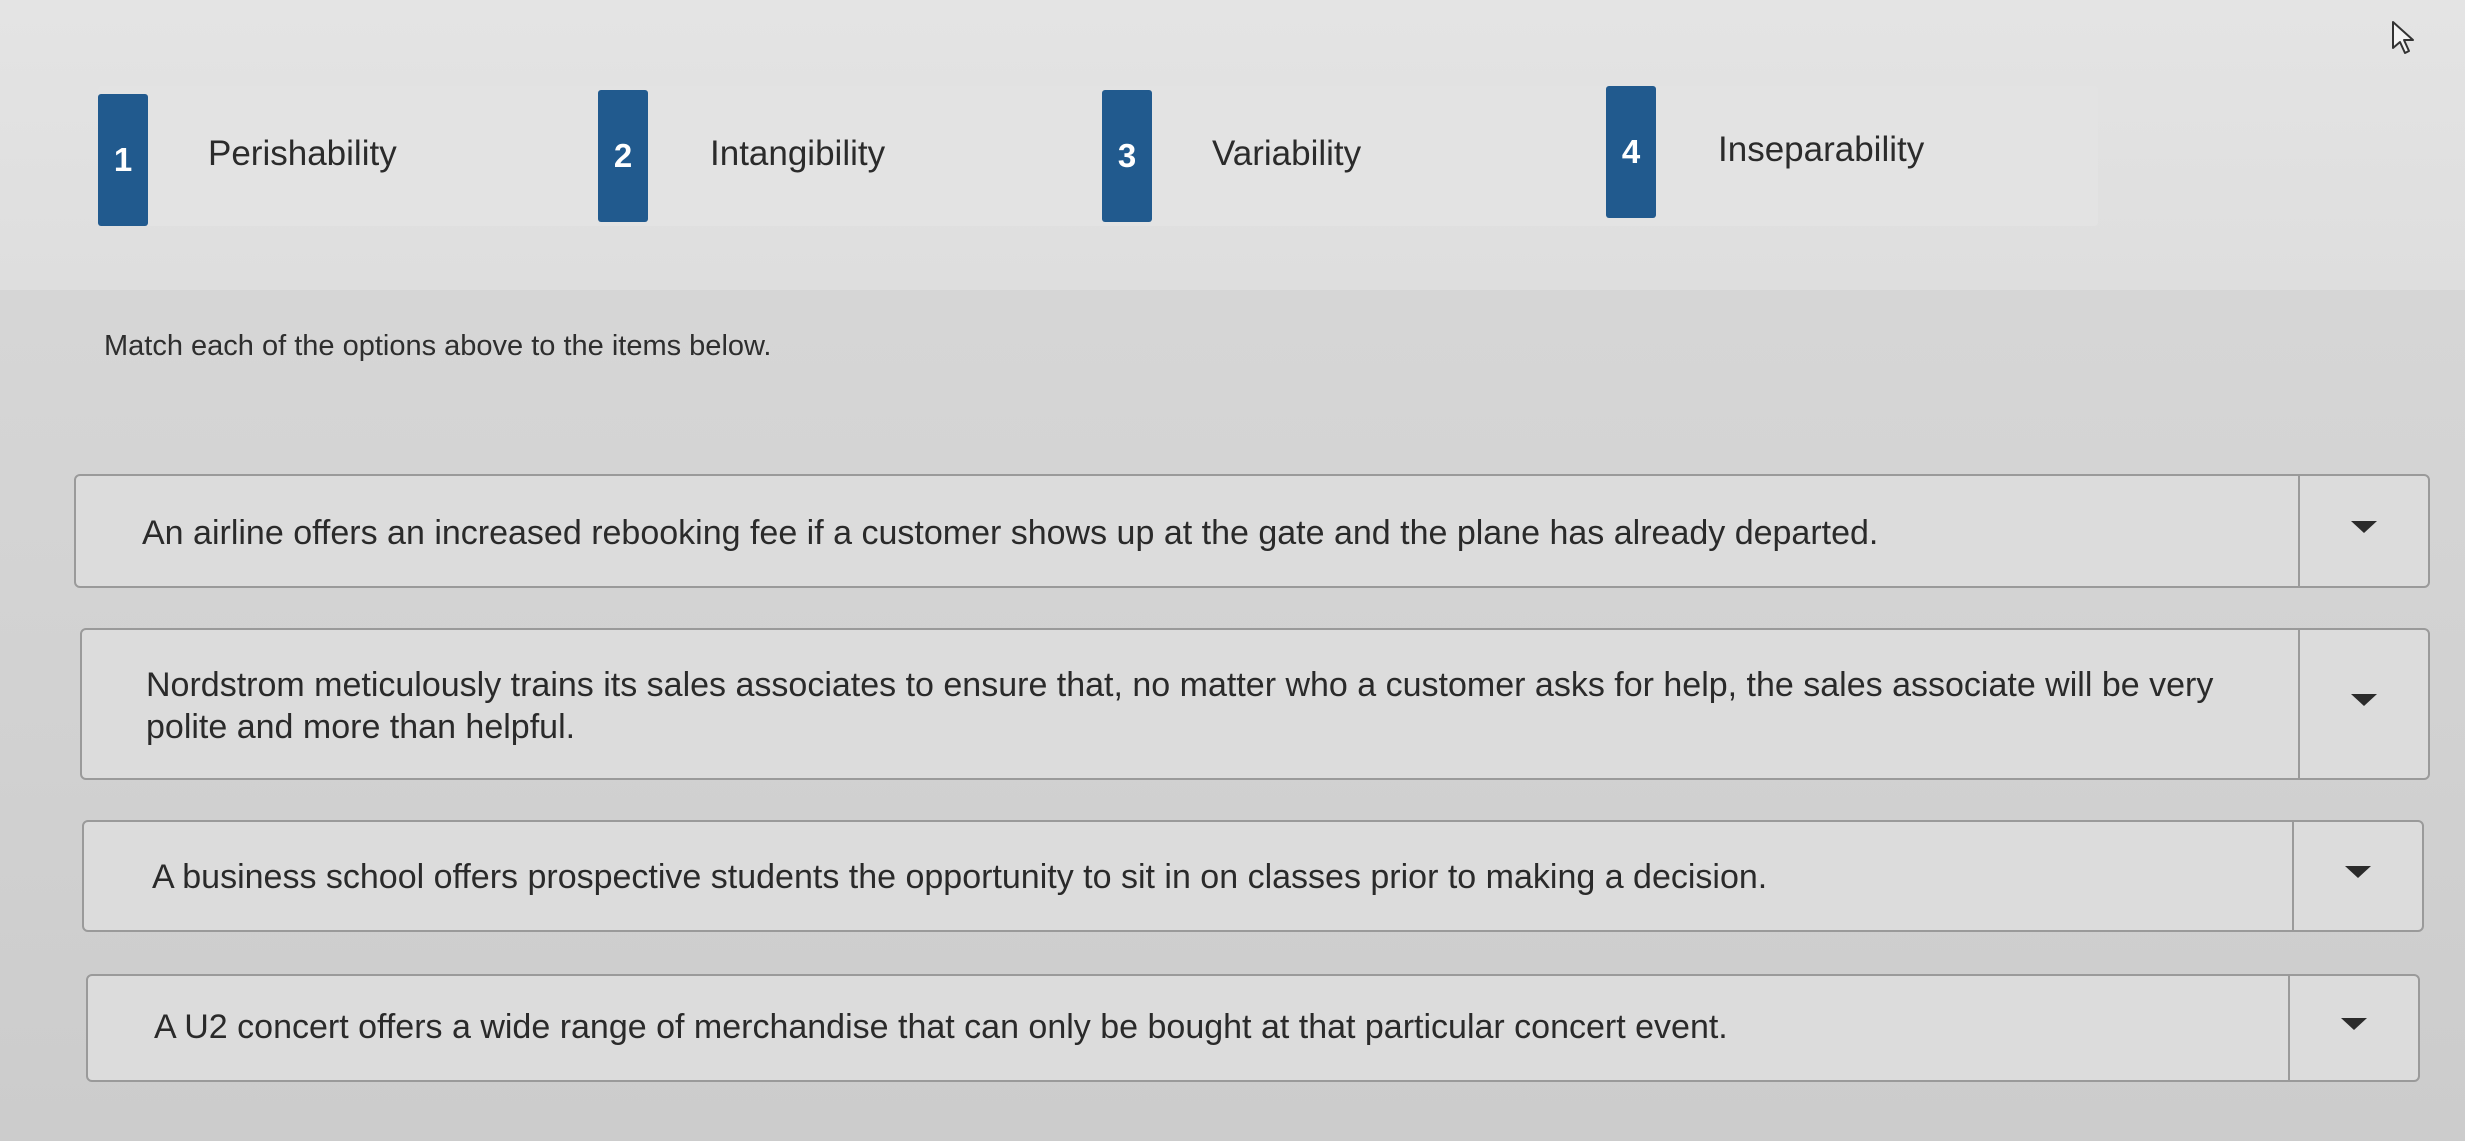  I want to click on option-label: Perishability, so click(302, 153).